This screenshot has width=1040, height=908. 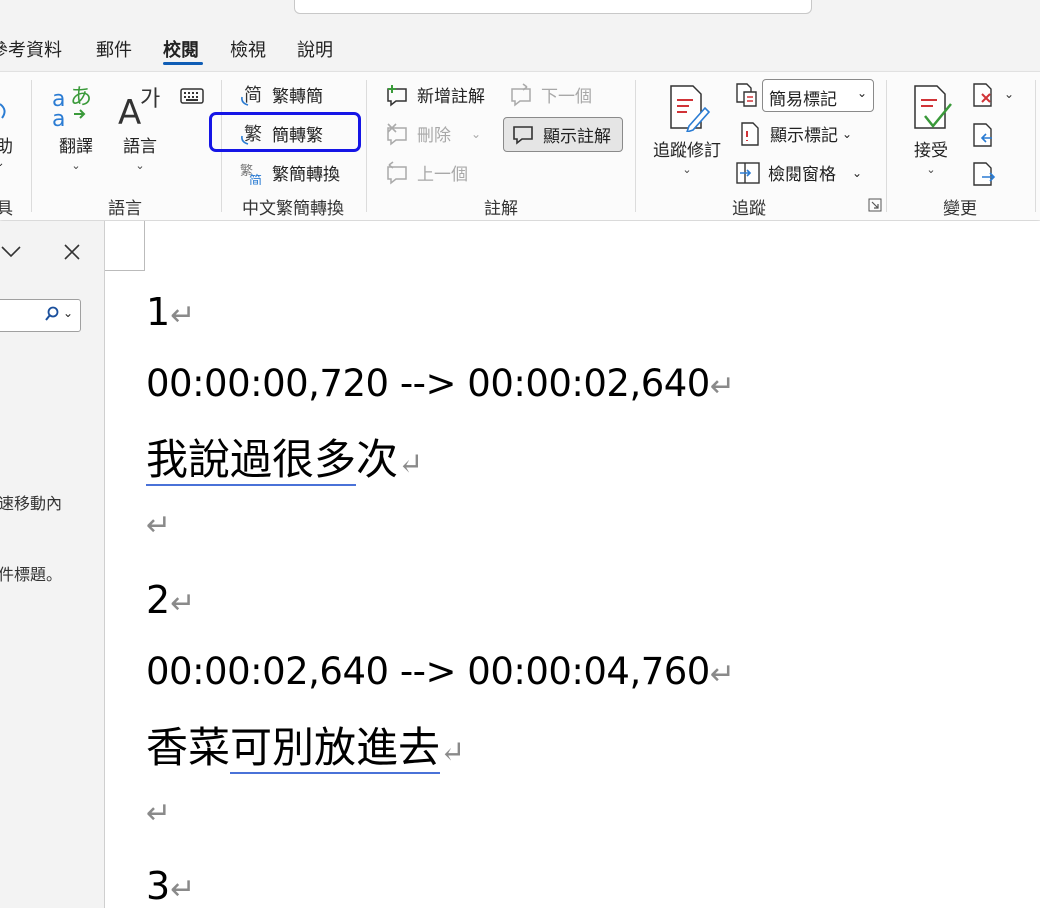 I want to click on empty-paragraph-1: ↵, so click(x=158, y=522).